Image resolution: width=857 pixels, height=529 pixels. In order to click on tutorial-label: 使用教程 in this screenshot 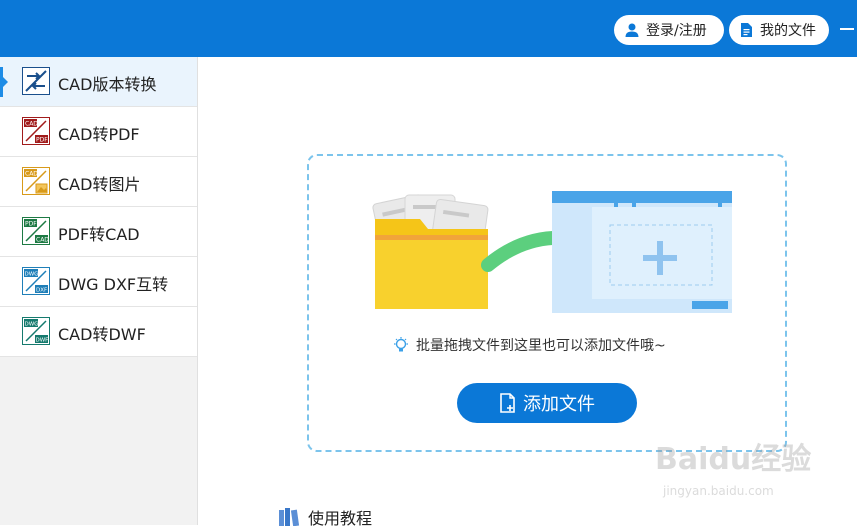, I will do `click(340, 518)`.